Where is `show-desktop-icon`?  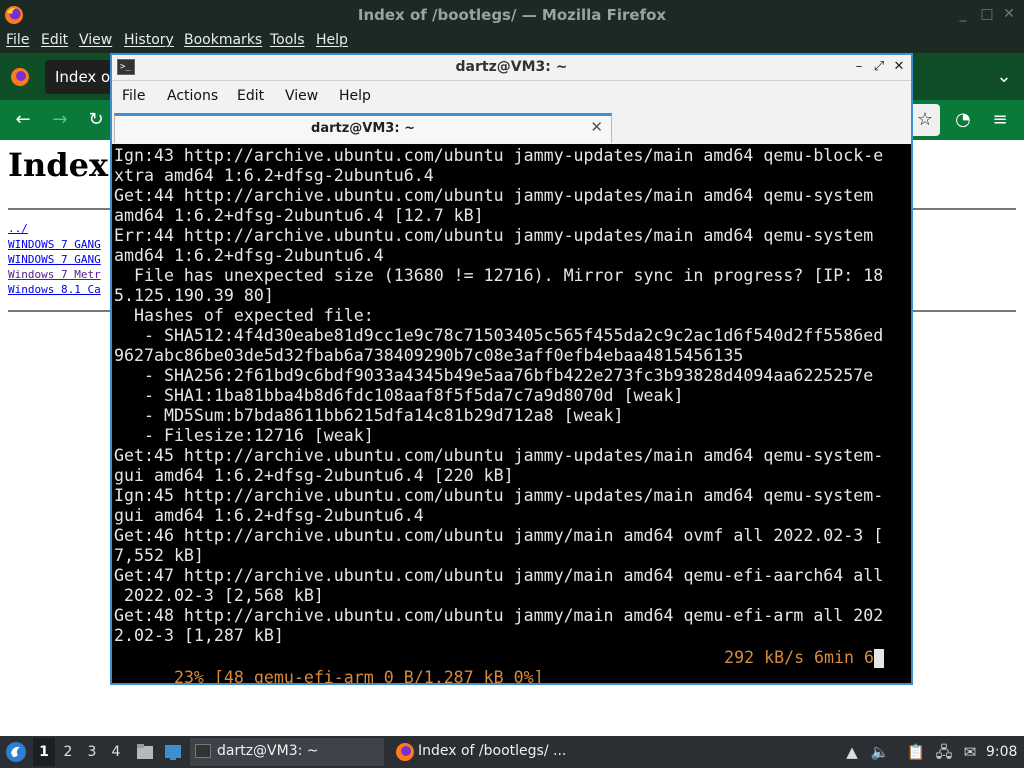 show-desktop-icon is located at coordinates (173, 752).